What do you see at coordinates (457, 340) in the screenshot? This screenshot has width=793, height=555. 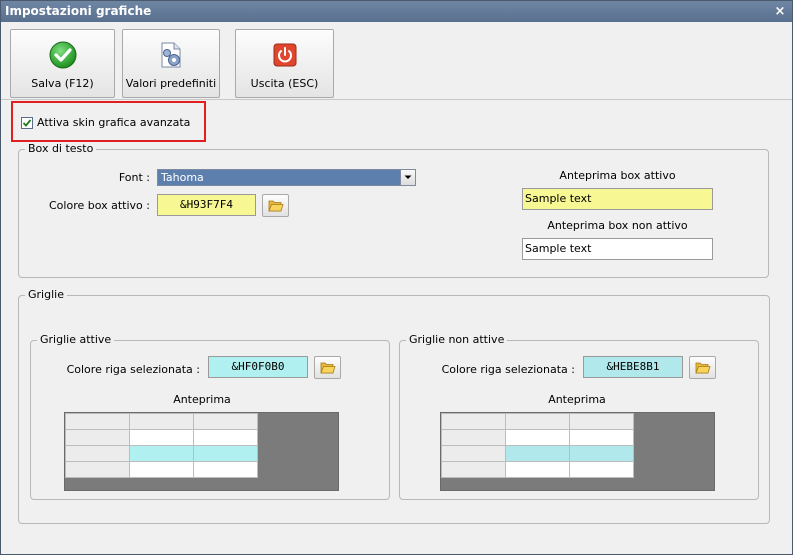 I see `inactive-grids-legend: Griglie non attive` at bounding box center [457, 340].